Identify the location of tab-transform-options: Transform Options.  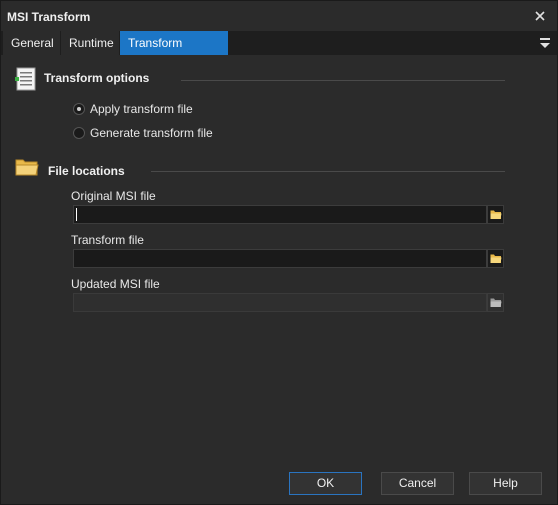
(174, 52).